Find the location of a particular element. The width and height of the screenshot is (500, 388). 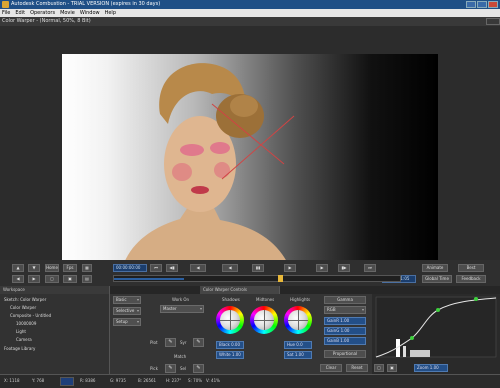

viewer-header: Color Warper - (Normal, 50%, 8 Bit) is located at coordinates (250, 21).